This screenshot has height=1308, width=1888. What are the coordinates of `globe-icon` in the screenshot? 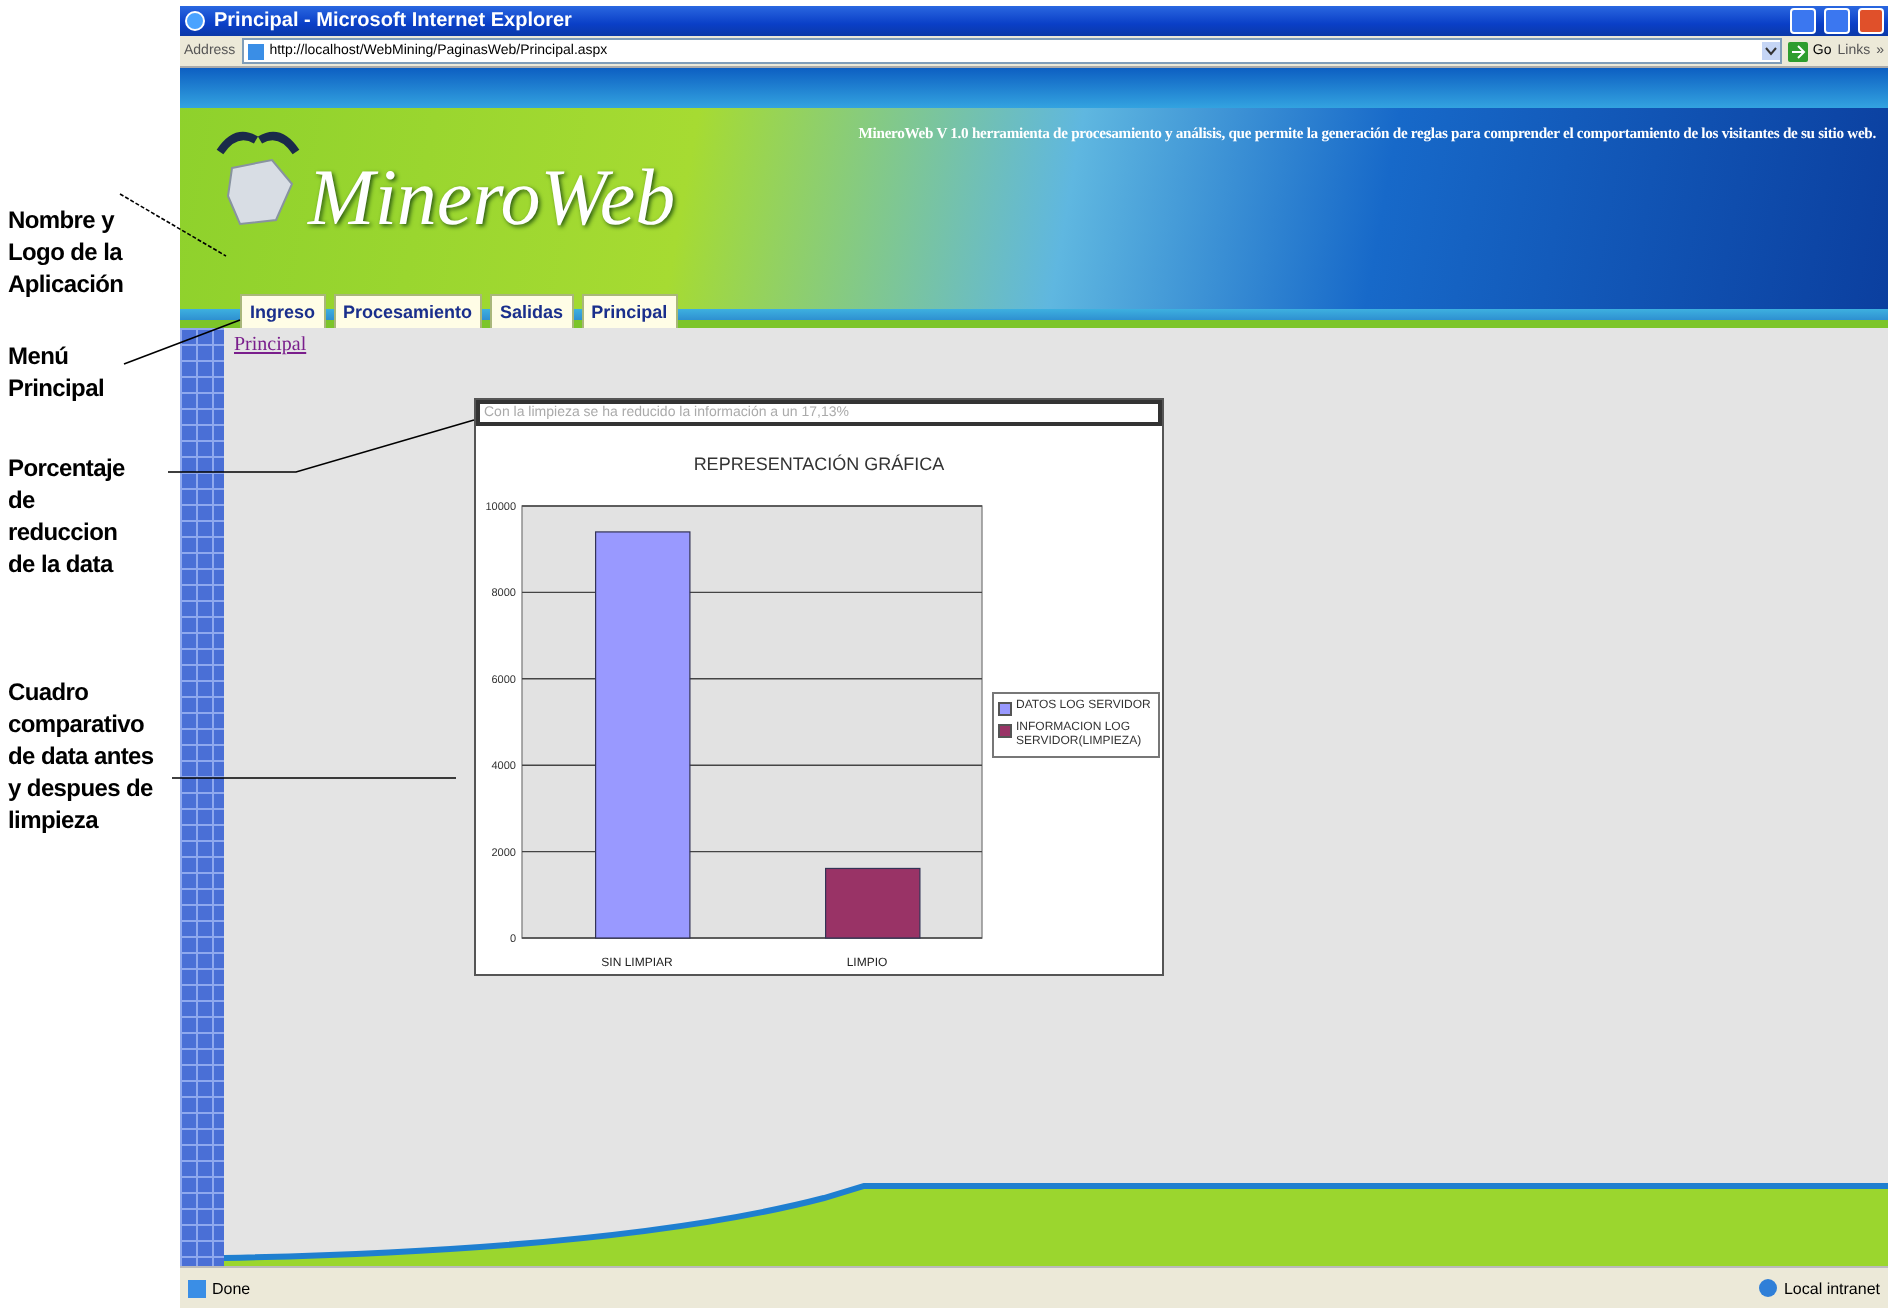 It's located at (1767, 1288).